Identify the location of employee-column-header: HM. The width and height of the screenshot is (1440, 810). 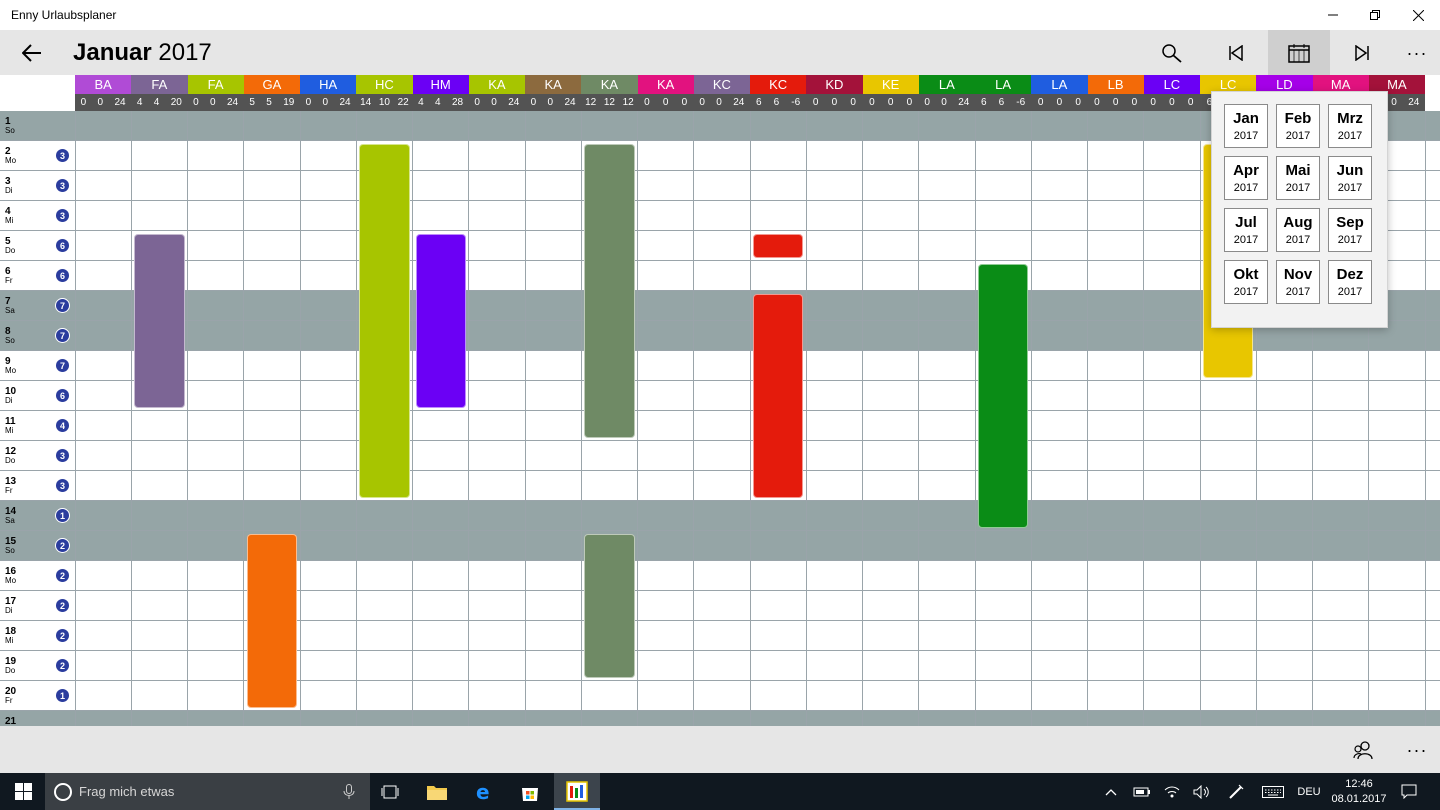
(440, 84).